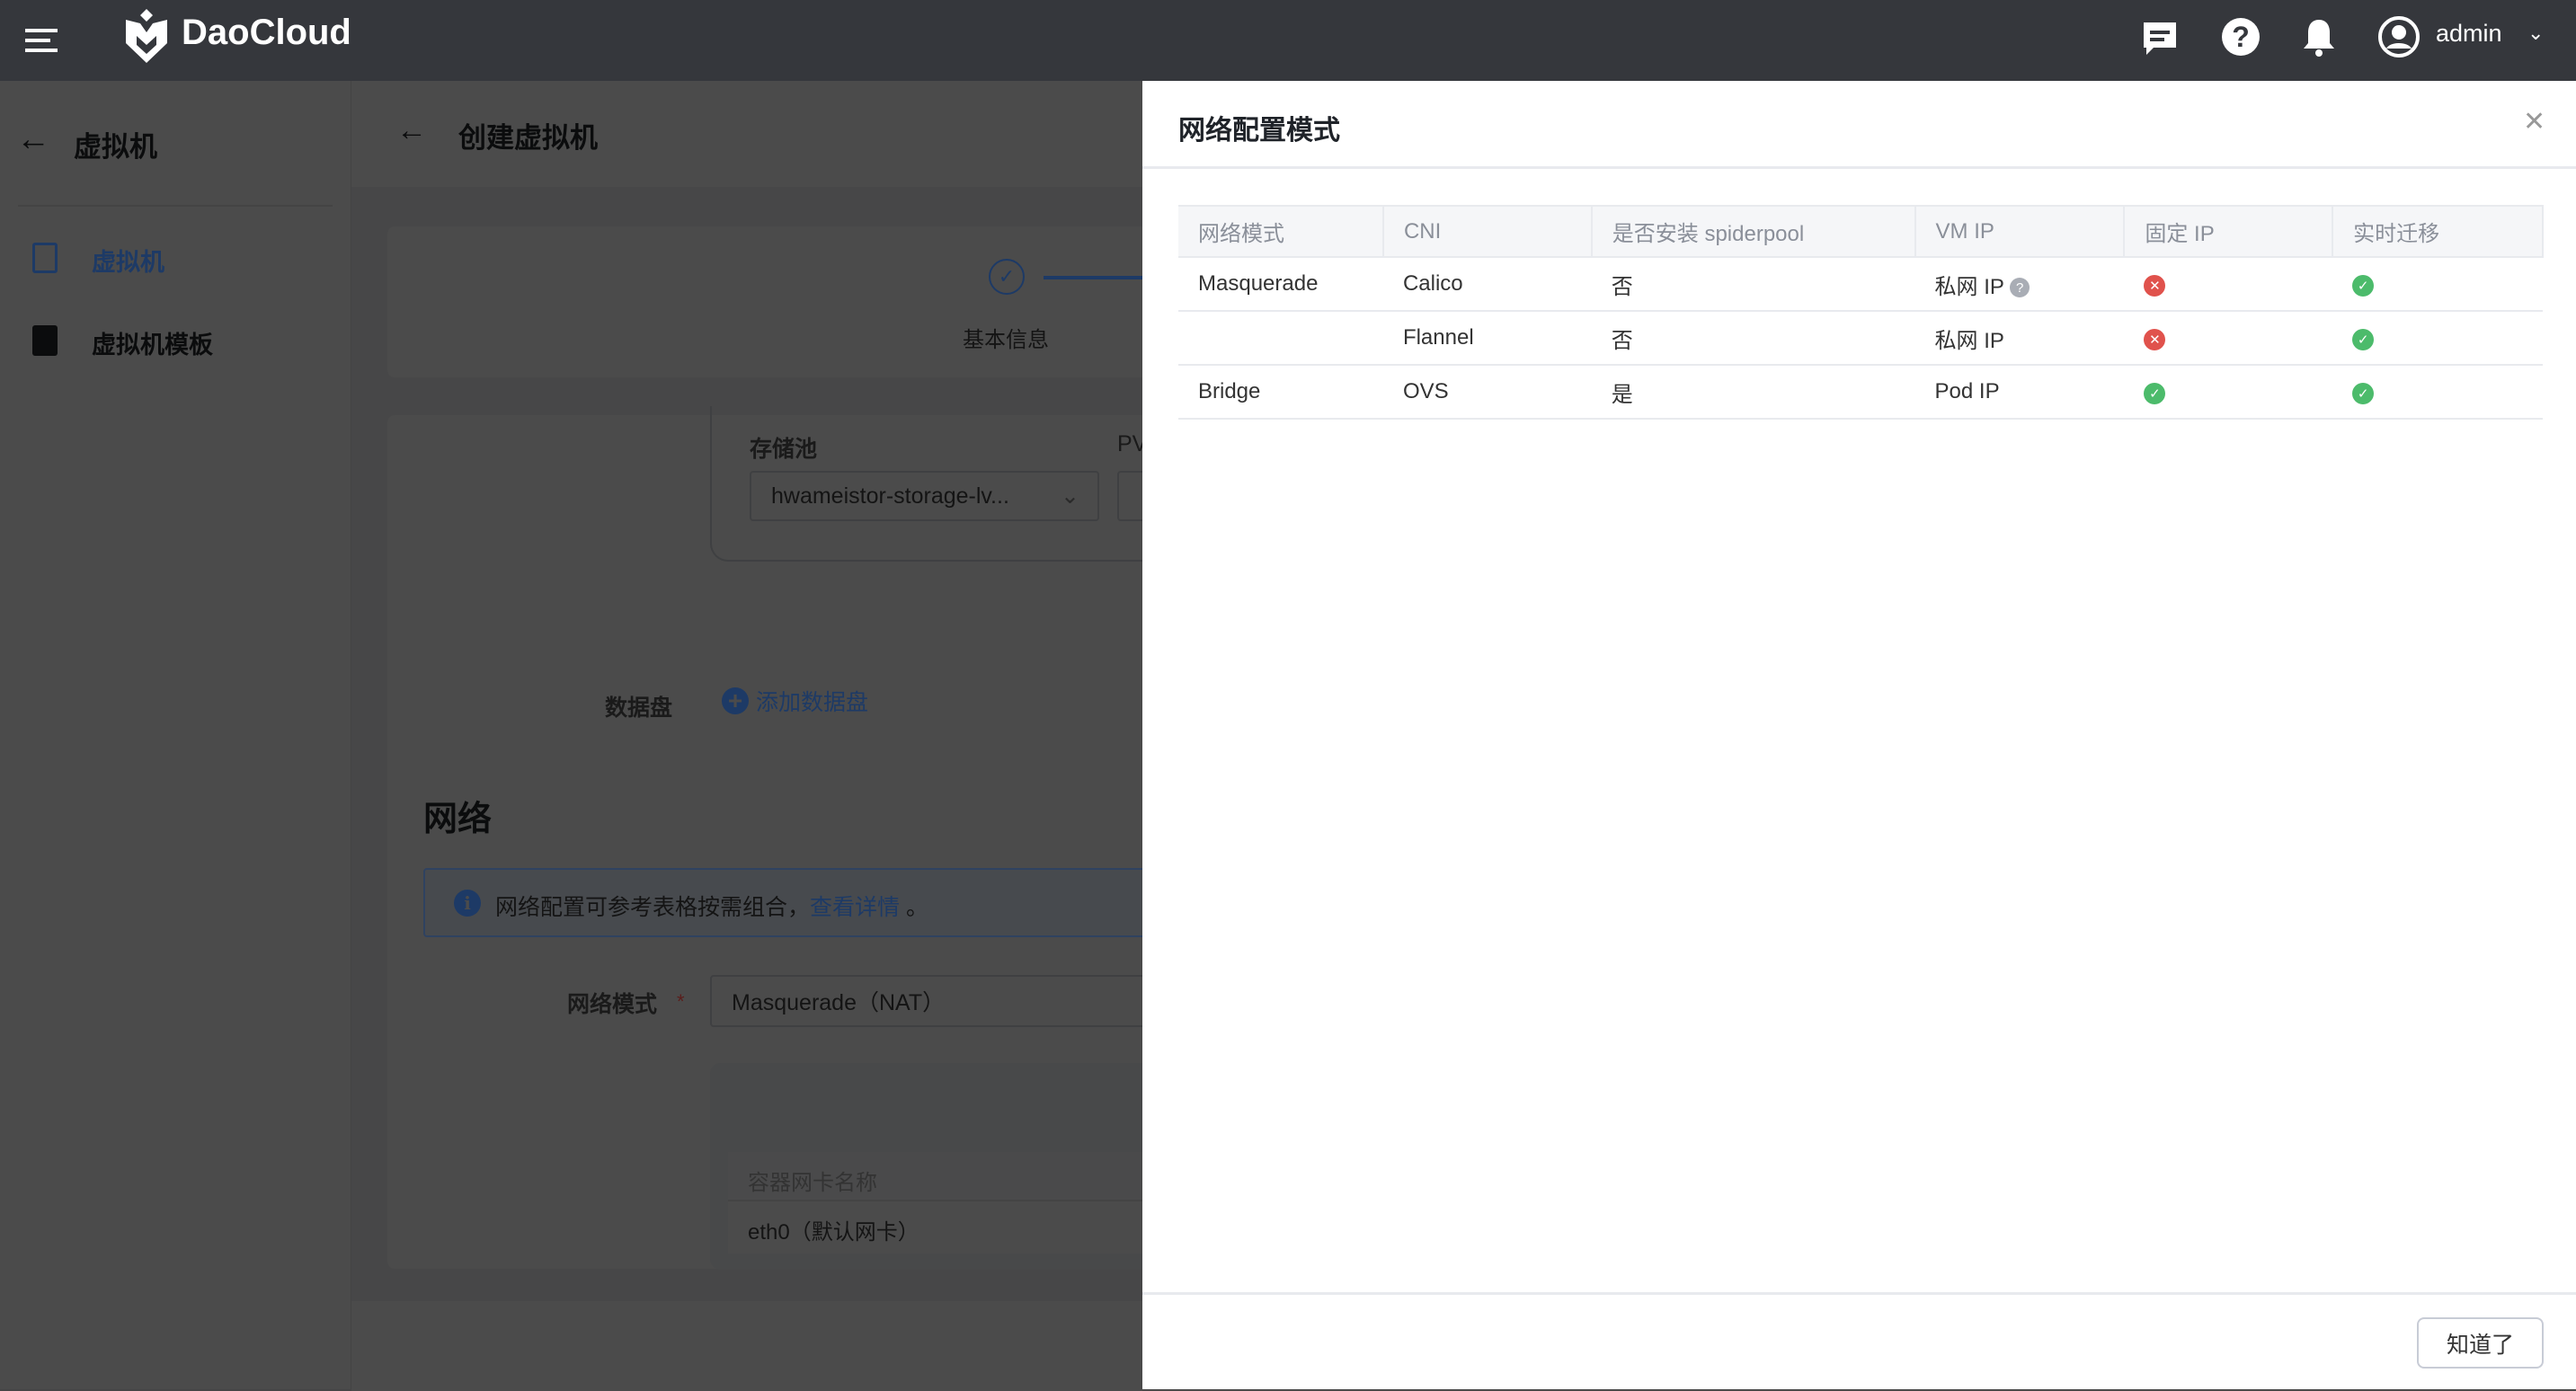 This screenshot has height=1391, width=2576. Describe the element at coordinates (1487, 284) in the screenshot. I see `cell-cni: Calico` at that location.